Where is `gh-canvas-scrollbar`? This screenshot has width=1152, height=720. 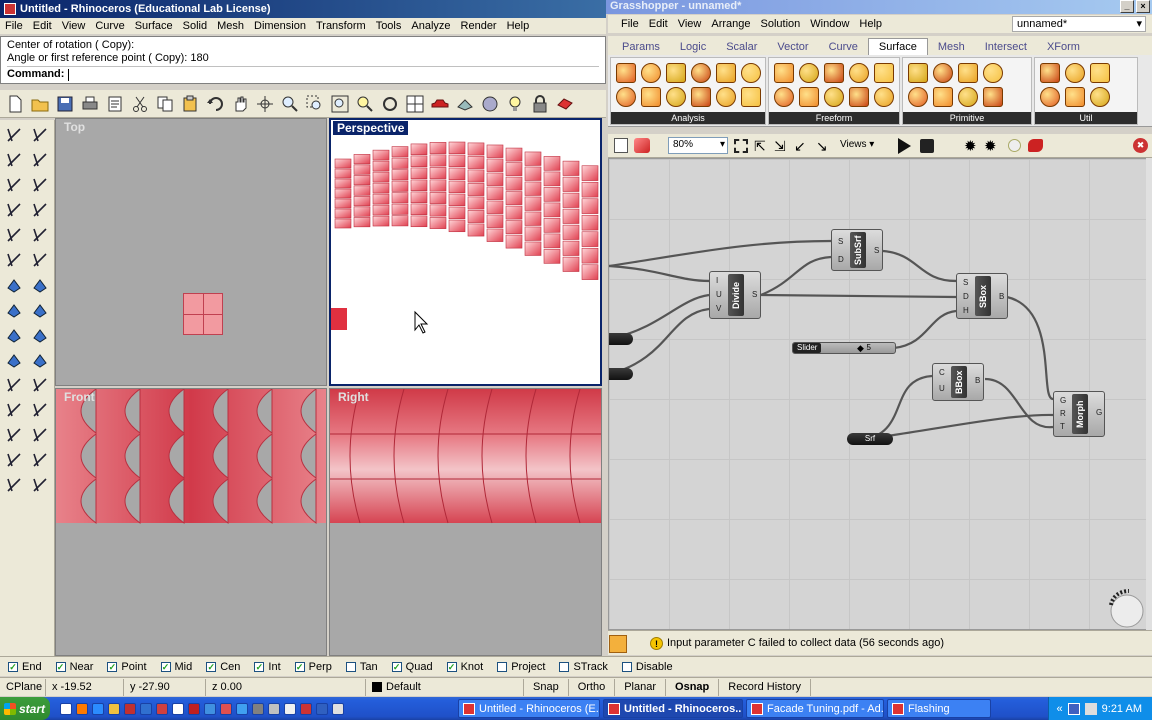 gh-canvas-scrollbar is located at coordinates (1149, 394).